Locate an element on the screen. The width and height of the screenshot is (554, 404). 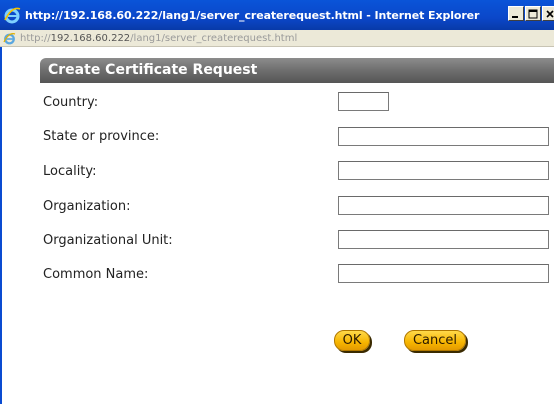
page-icon is located at coordinates (9, 38).